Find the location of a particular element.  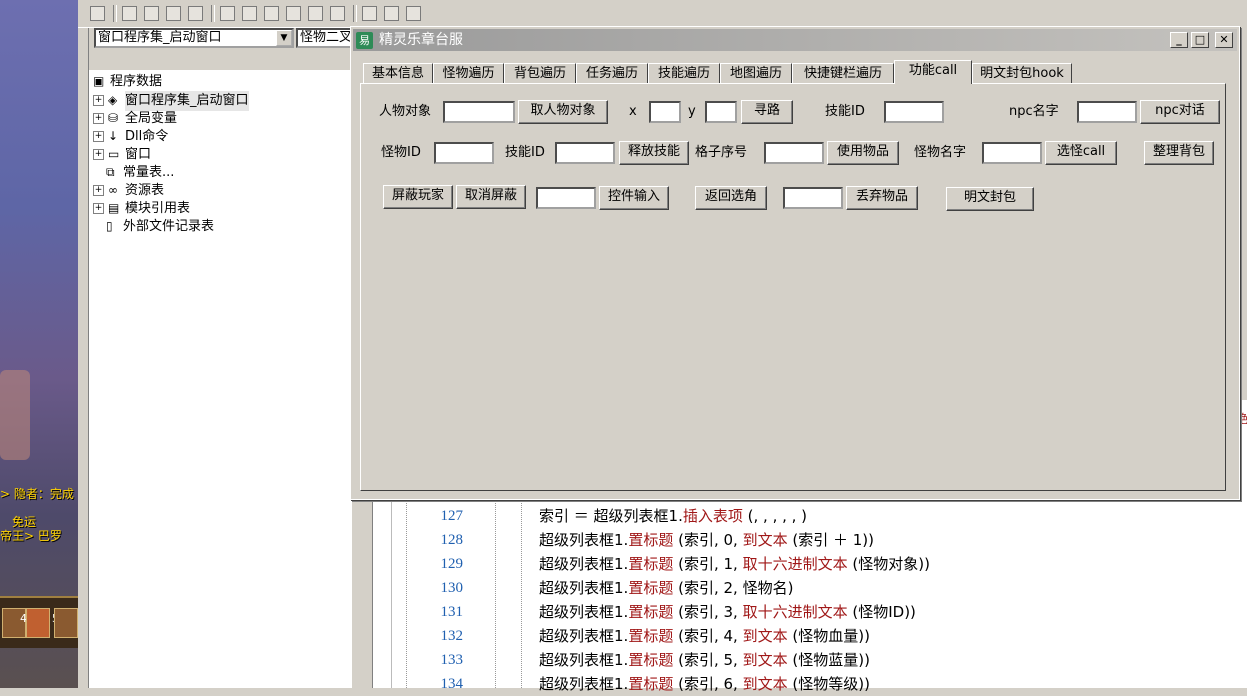

return-char-select-button: 返回选角 is located at coordinates (731, 198).